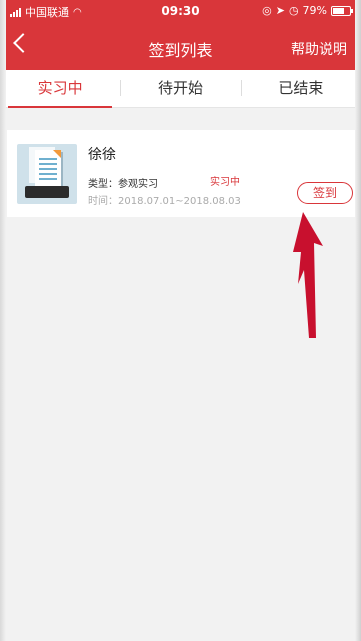 Image resolution: width=361 pixels, height=641 pixels. I want to click on status-bar: 中国联通 ◠ 09:30 ◎ ➤ ◷ 79%, so click(180, 10).